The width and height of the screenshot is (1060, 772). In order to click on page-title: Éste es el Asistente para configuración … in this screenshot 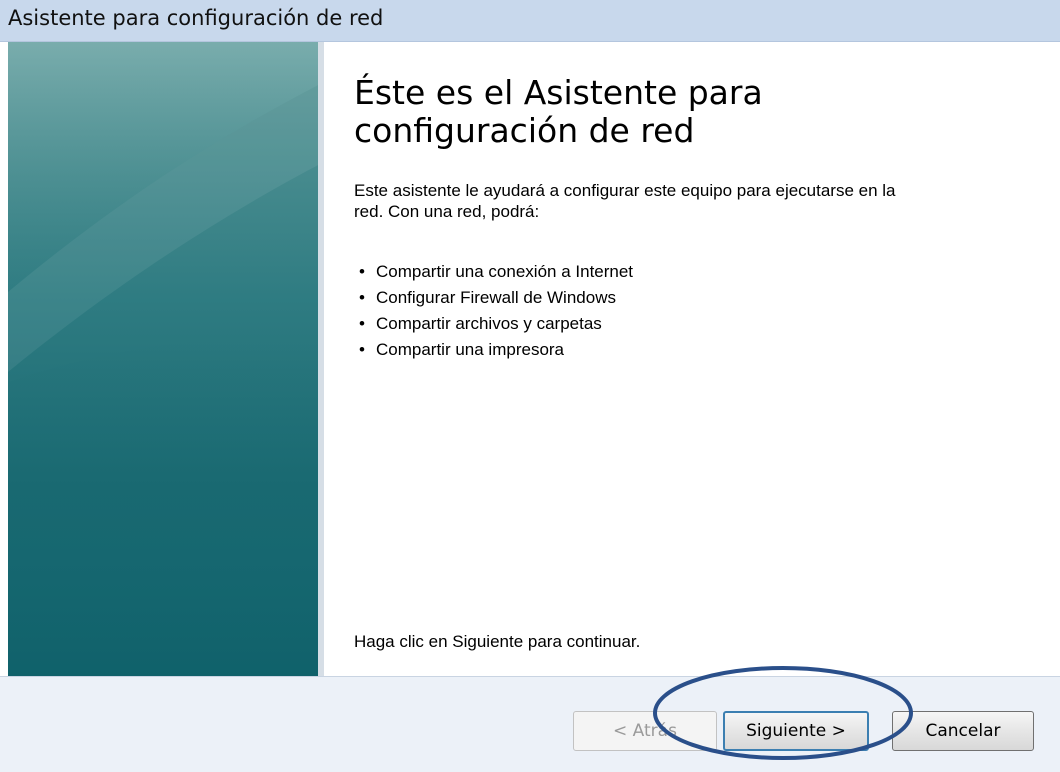, I will do `click(558, 111)`.